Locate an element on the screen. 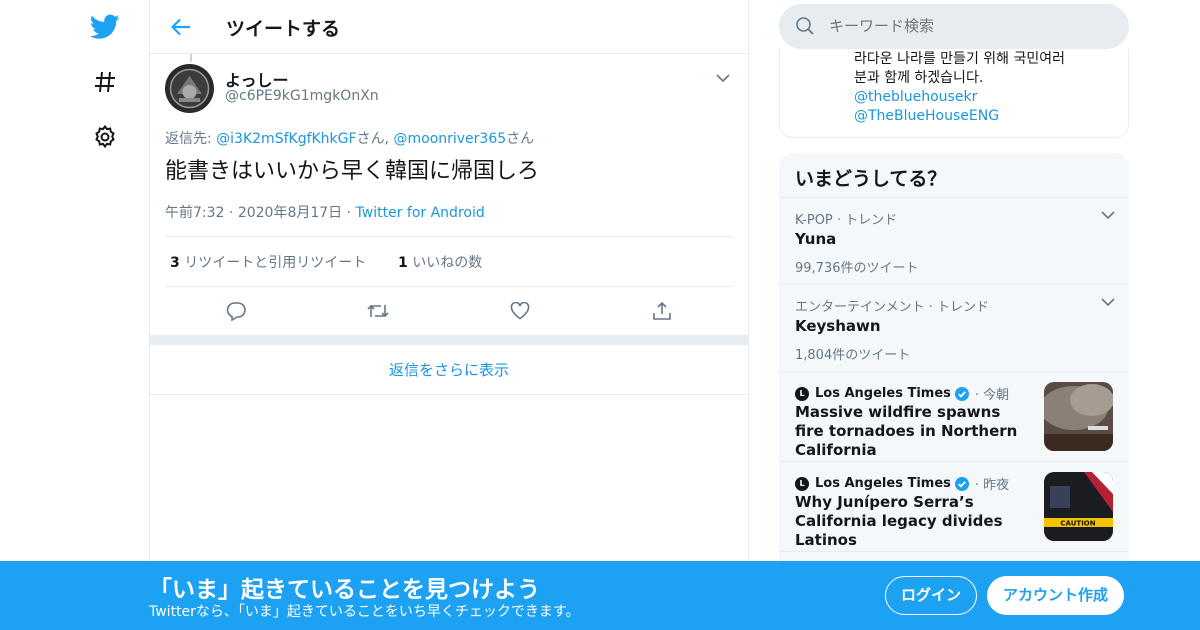  trend-count: 99,736件のツイート is located at coordinates (857, 268).